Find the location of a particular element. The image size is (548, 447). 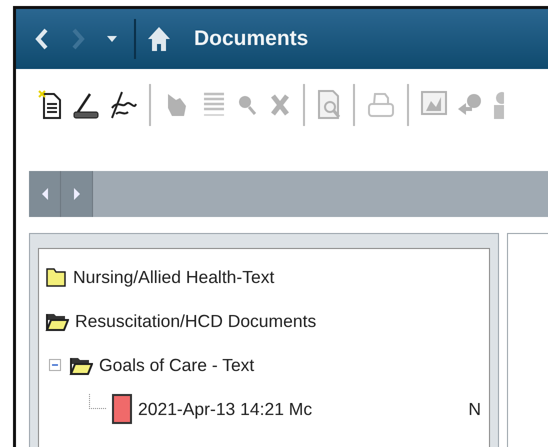

tree-item: Resuscitation/HCD Documents is located at coordinates (195, 321).